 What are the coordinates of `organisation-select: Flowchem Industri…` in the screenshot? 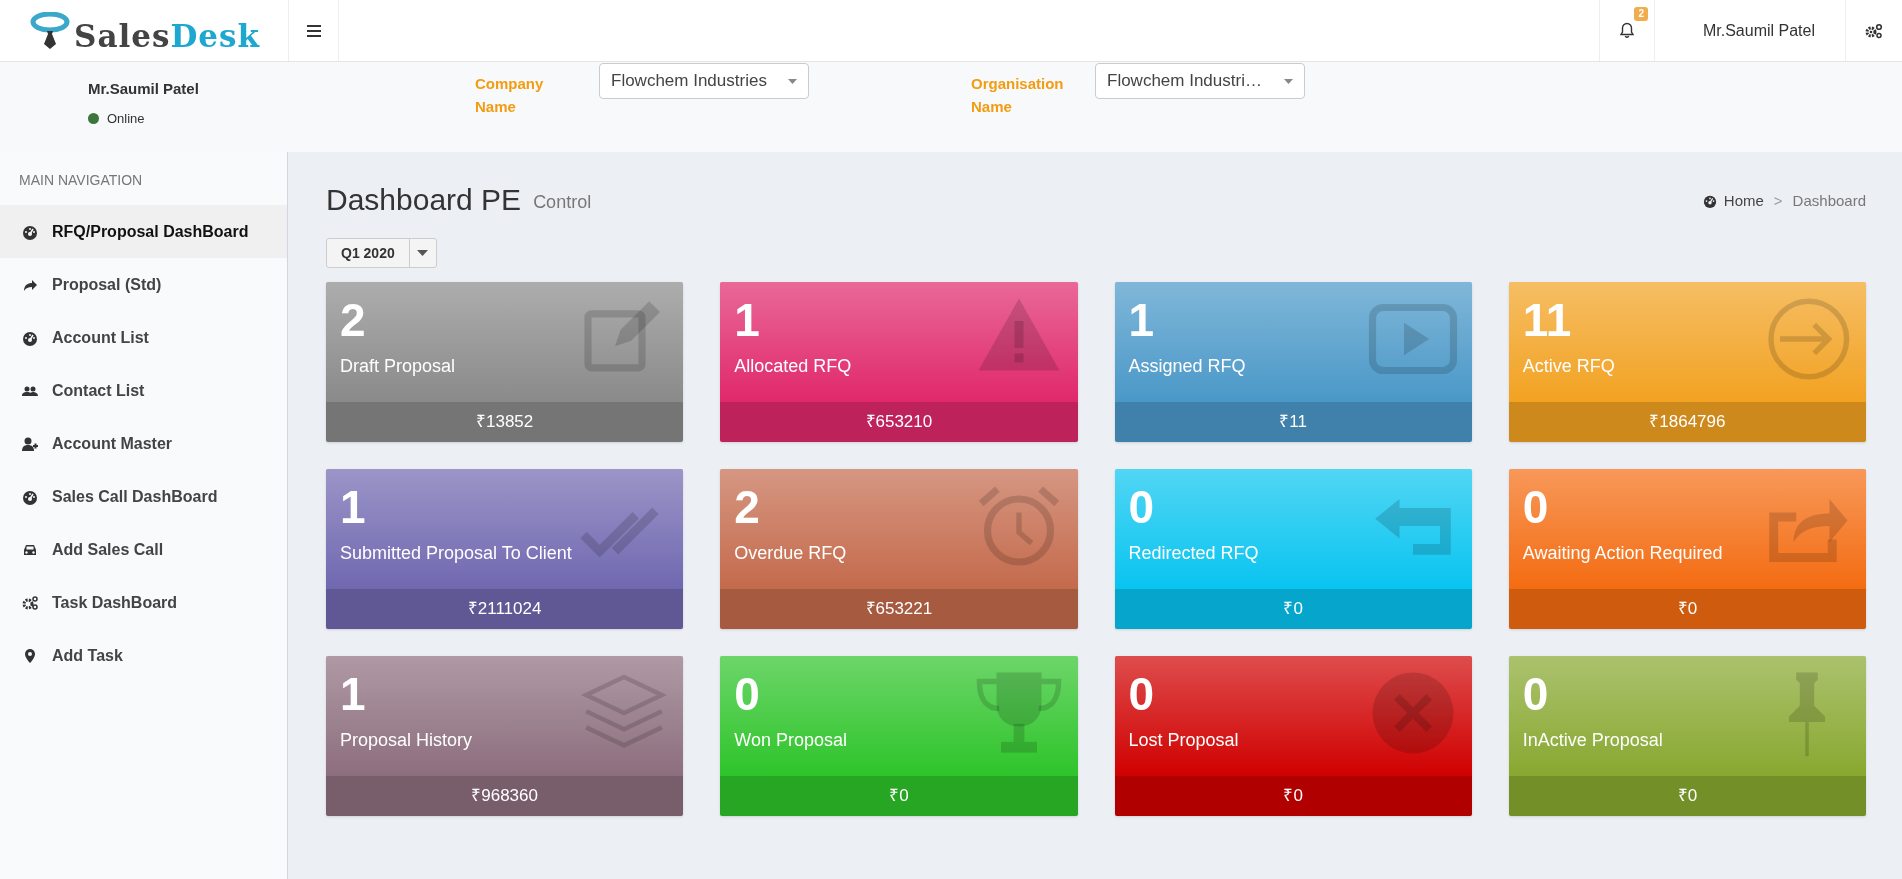 It's located at (1200, 81).